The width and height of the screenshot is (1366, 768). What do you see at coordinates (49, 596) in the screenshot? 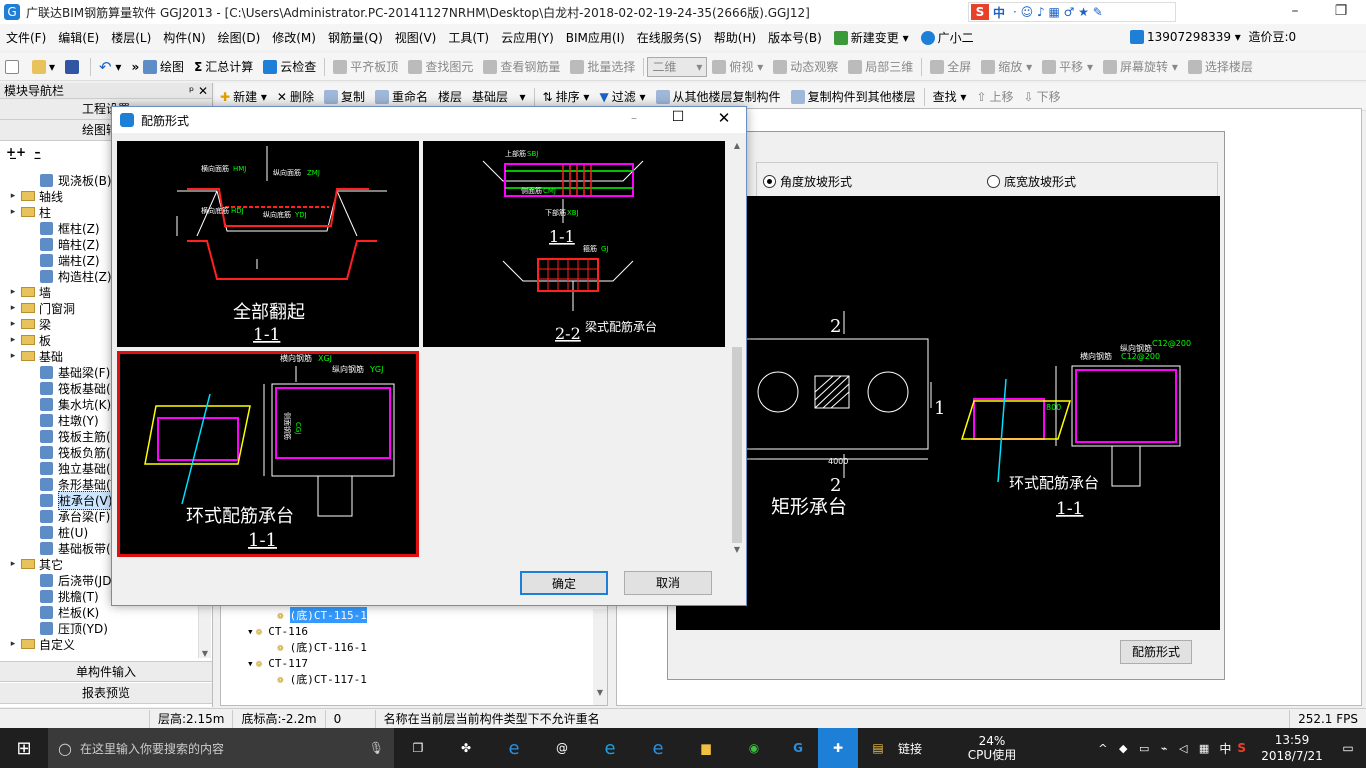
I see `tree-item: 挑檐(T)` at bounding box center [49, 596].